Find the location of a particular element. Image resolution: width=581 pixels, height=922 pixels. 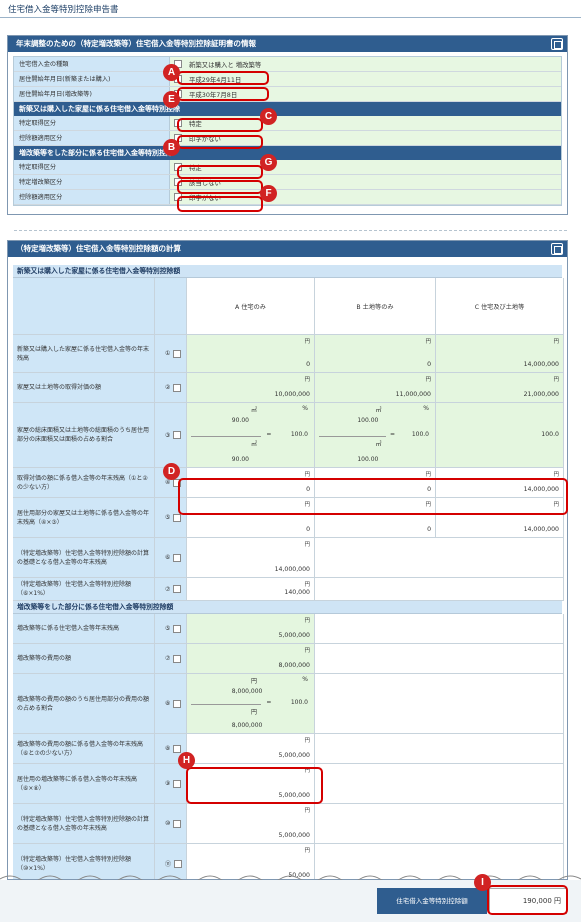

total-deduction-button: 住宅借入金等特別控除額 is located at coordinates (432, 901).